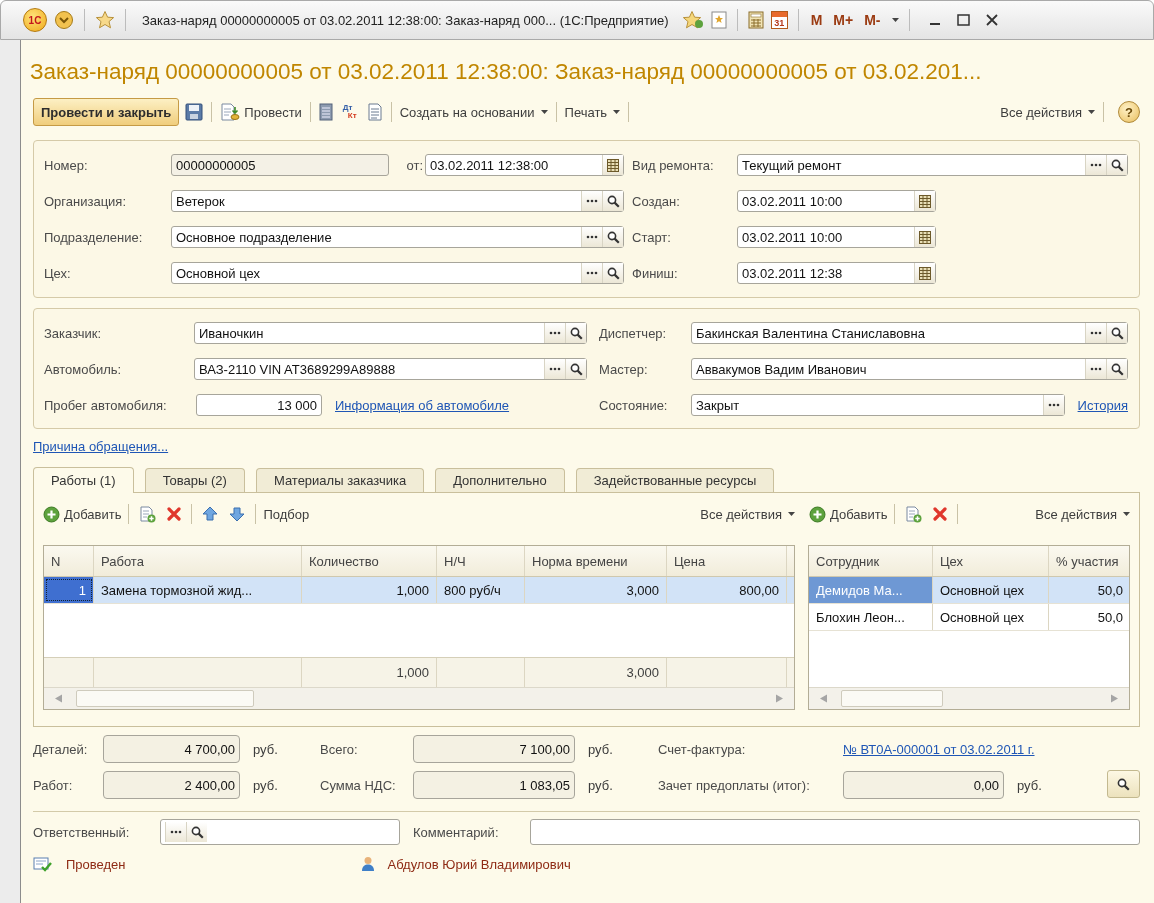 The height and width of the screenshot is (903, 1154). I want to click on reference-field: Текущий ремонт, so click(932, 165).